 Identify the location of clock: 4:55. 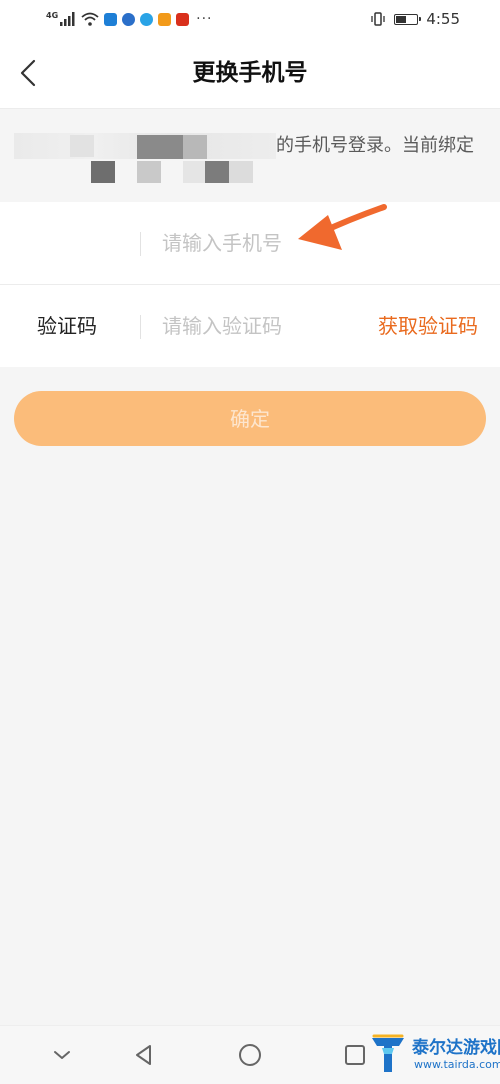
(443, 19).